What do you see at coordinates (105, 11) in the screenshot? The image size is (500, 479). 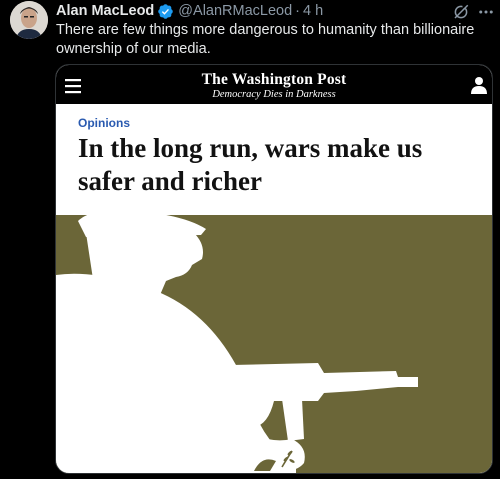 I see `author-name: Alan MacLeod` at bounding box center [105, 11].